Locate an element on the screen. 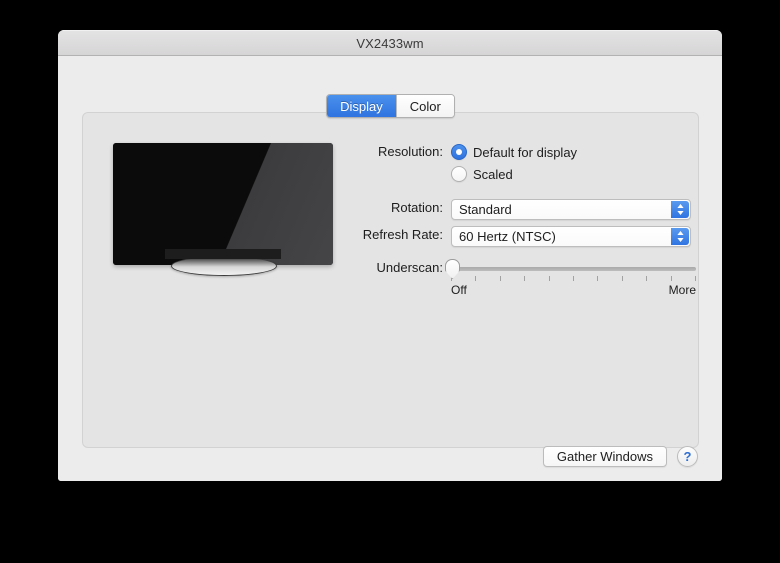 This screenshot has height=563, width=780. footer-buttons: Gather Windows ? is located at coordinates (620, 456).